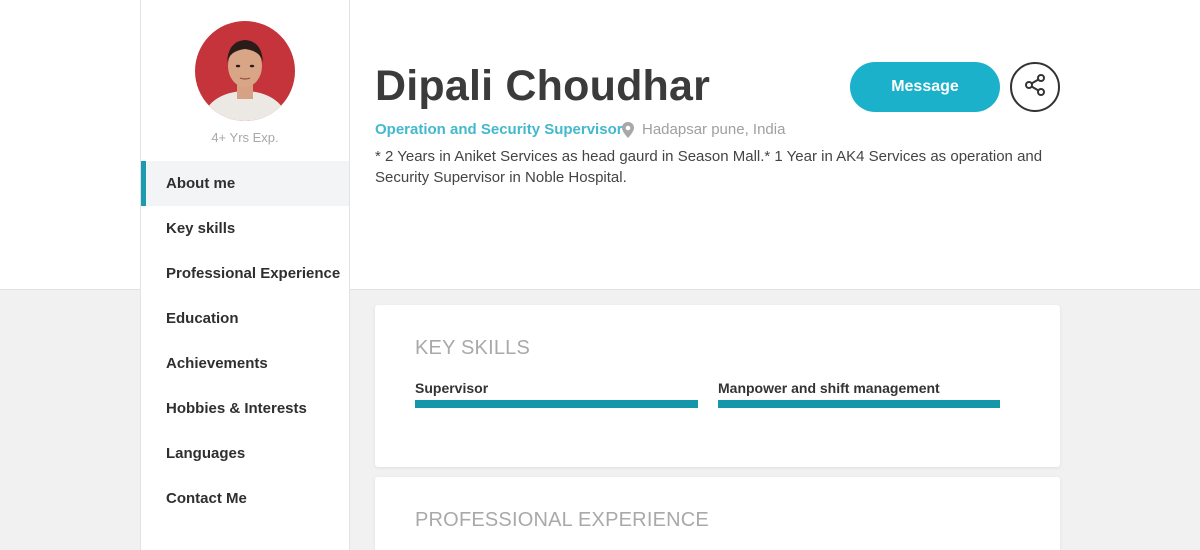  Describe the element at coordinates (245, 453) in the screenshot. I see `sidebar-item-languages: Languages` at that location.